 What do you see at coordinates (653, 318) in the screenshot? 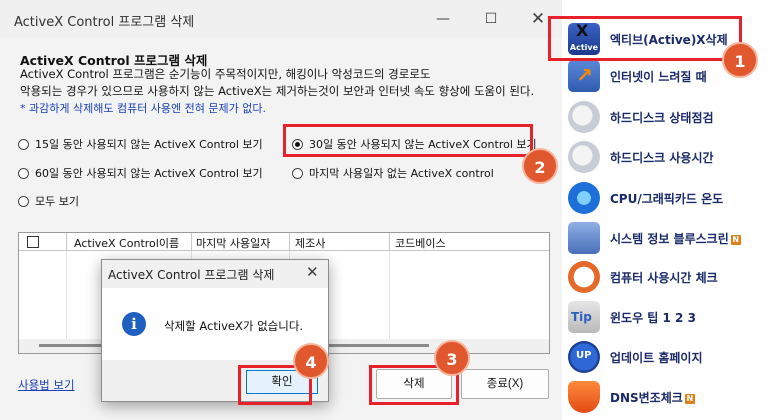
I see `menu-item-label: 윈도우 팁 1 2 3` at bounding box center [653, 318].